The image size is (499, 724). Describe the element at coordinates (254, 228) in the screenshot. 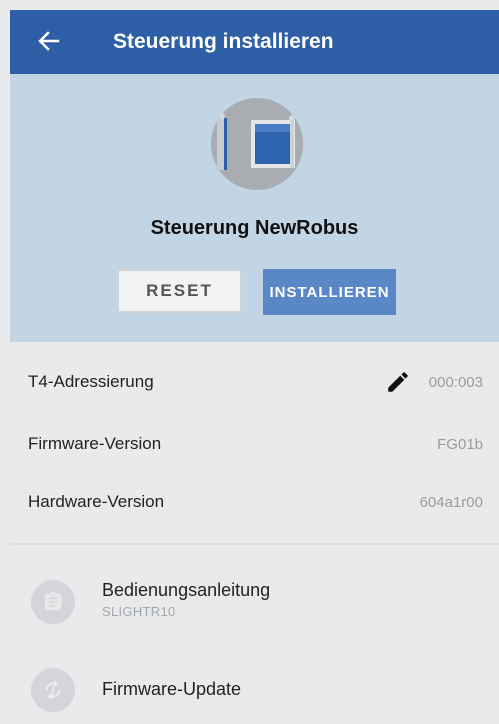

I see `device-name: Steuerung NewRobus` at that location.